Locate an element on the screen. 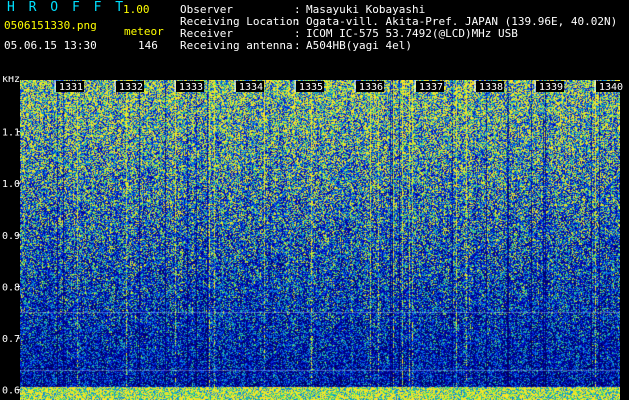 Image resolution: width=629 pixels, height=400 pixels. time-tick-label: 1336 is located at coordinates (371, 87).